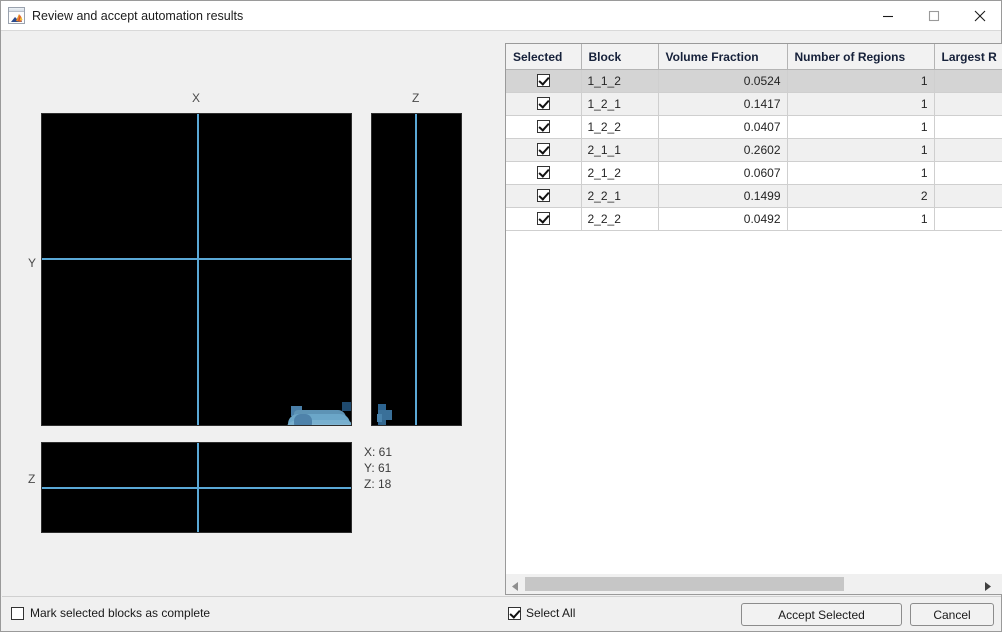  I want to click on cell-volume-fraction: 0.0407, so click(723, 127).